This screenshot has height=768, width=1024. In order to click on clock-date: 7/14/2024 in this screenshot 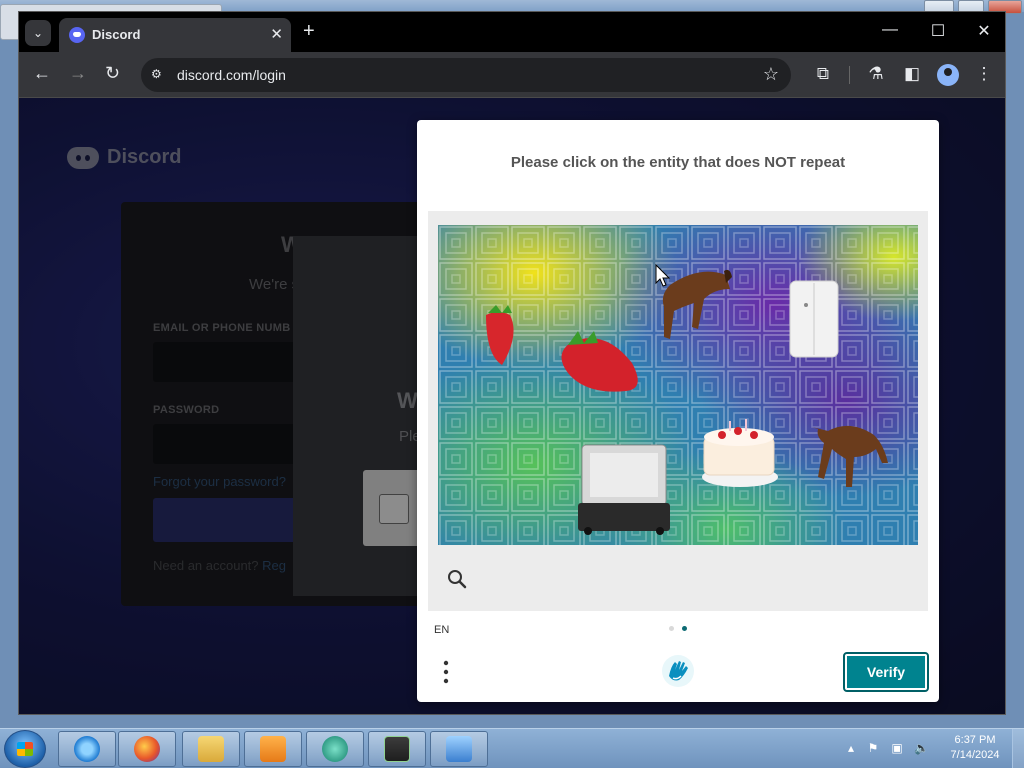, I will do `click(975, 755)`.